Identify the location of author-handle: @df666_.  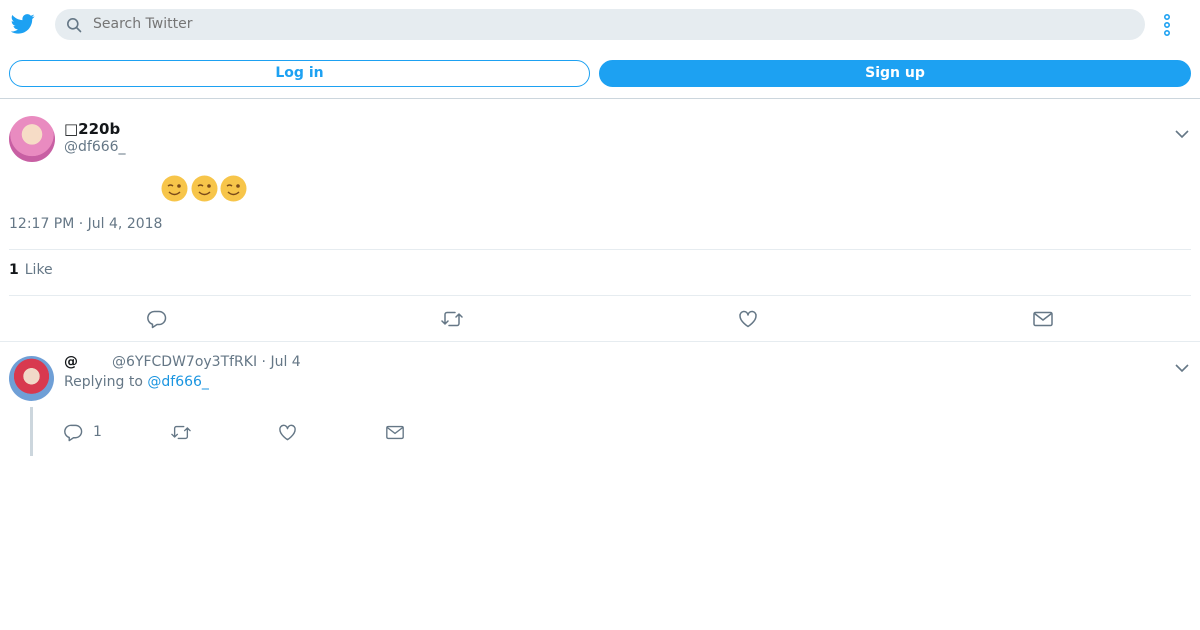
(95, 147).